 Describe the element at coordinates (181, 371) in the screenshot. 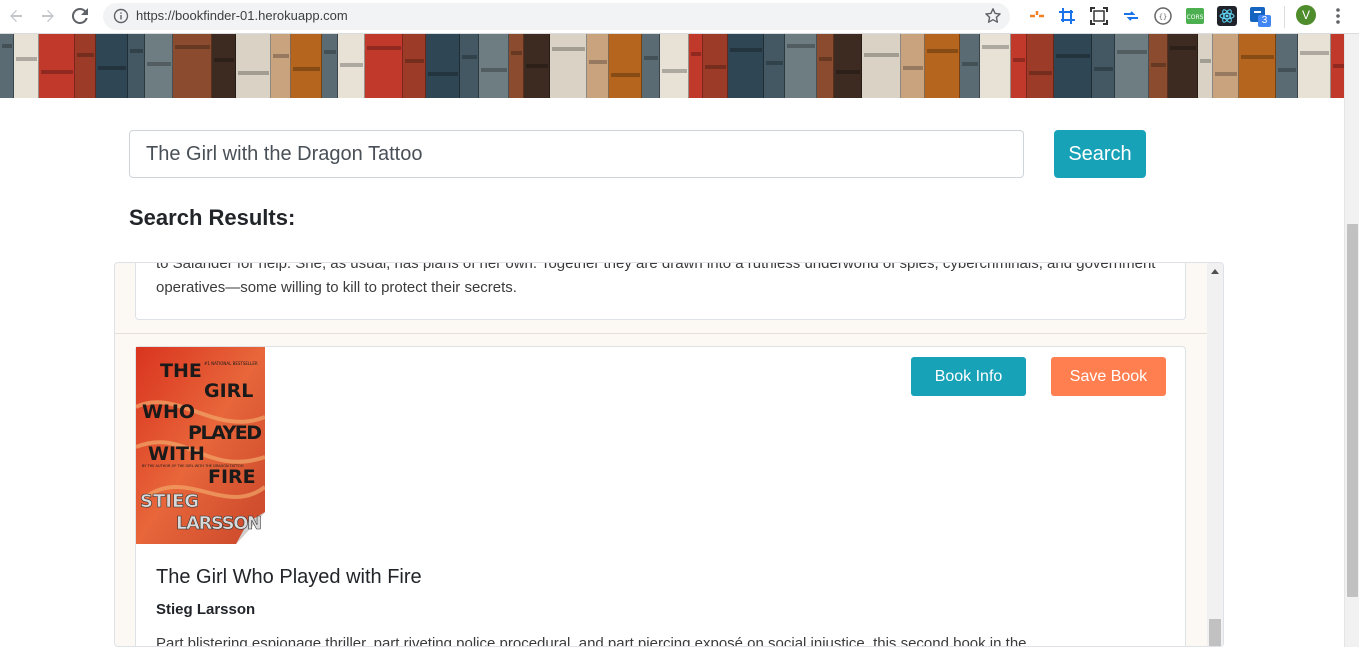

I see `cover-line: THE` at that location.